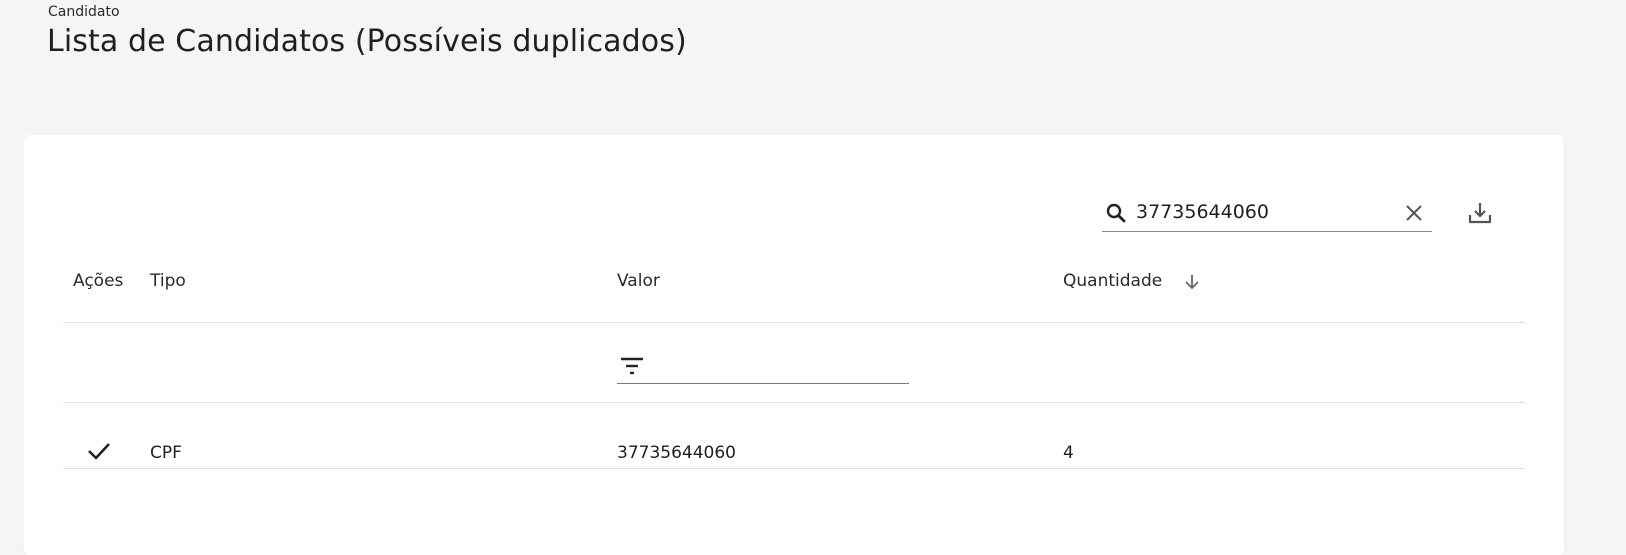 Image resolution: width=1626 pixels, height=555 pixels. What do you see at coordinates (1480, 213) in the screenshot?
I see `download-icon` at bounding box center [1480, 213].